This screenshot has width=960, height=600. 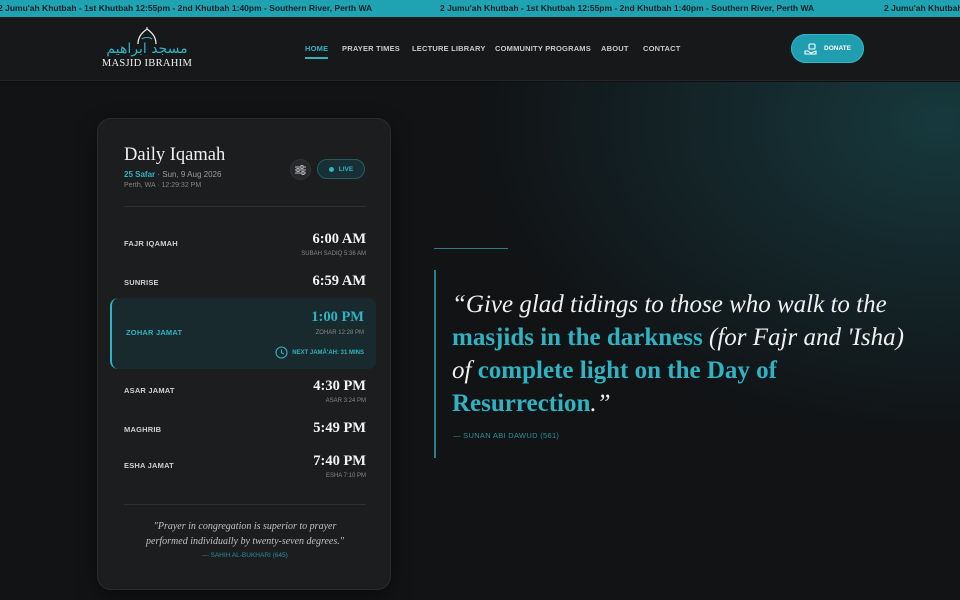 What do you see at coordinates (328, 352) in the screenshot?
I see `next-jamat-label: NEXT JAMĀ'AH: 31 MINS` at bounding box center [328, 352].